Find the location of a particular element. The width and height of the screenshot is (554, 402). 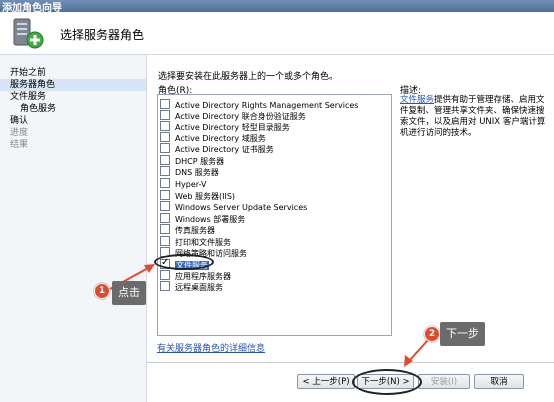

step-marker-1: 1 is located at coordinates (102, 291).